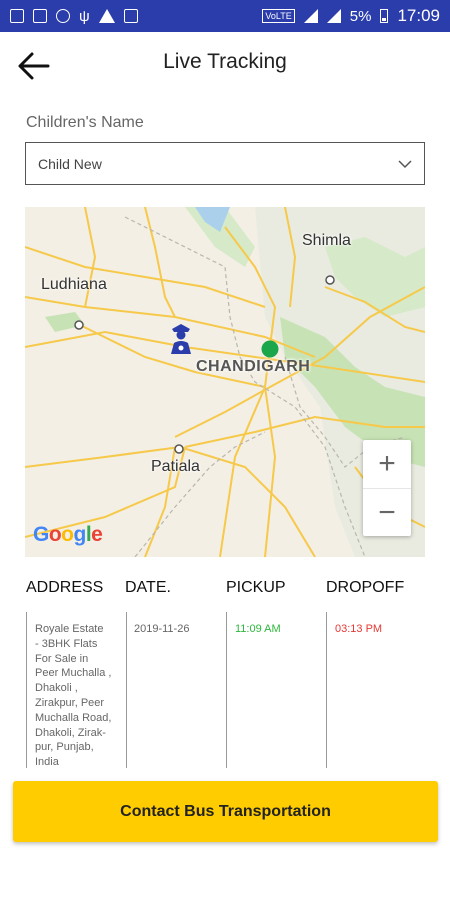 This screenshot has height=900, width=450. What do you see at coordinates (225, 811) in the screenshot?
I see `contact-bus-transportation-button: Contact Bus Transportation` at bounding box center [225, 811].